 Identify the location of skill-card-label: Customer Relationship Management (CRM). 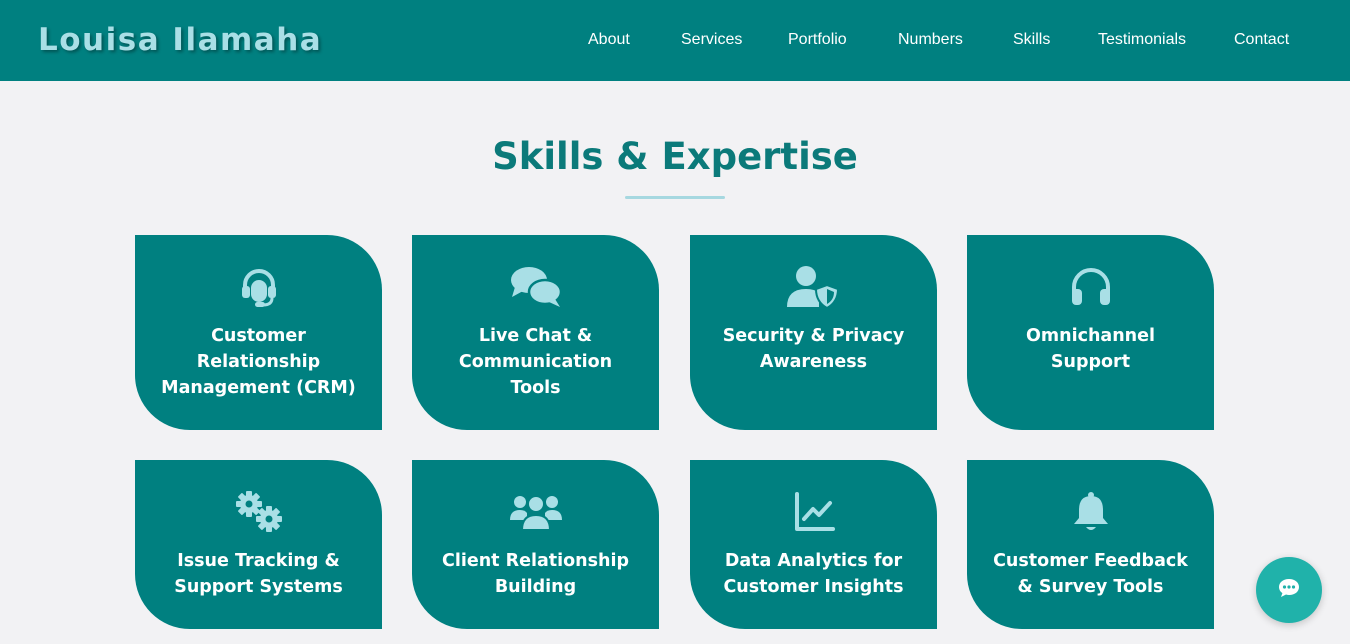
(258, 362).